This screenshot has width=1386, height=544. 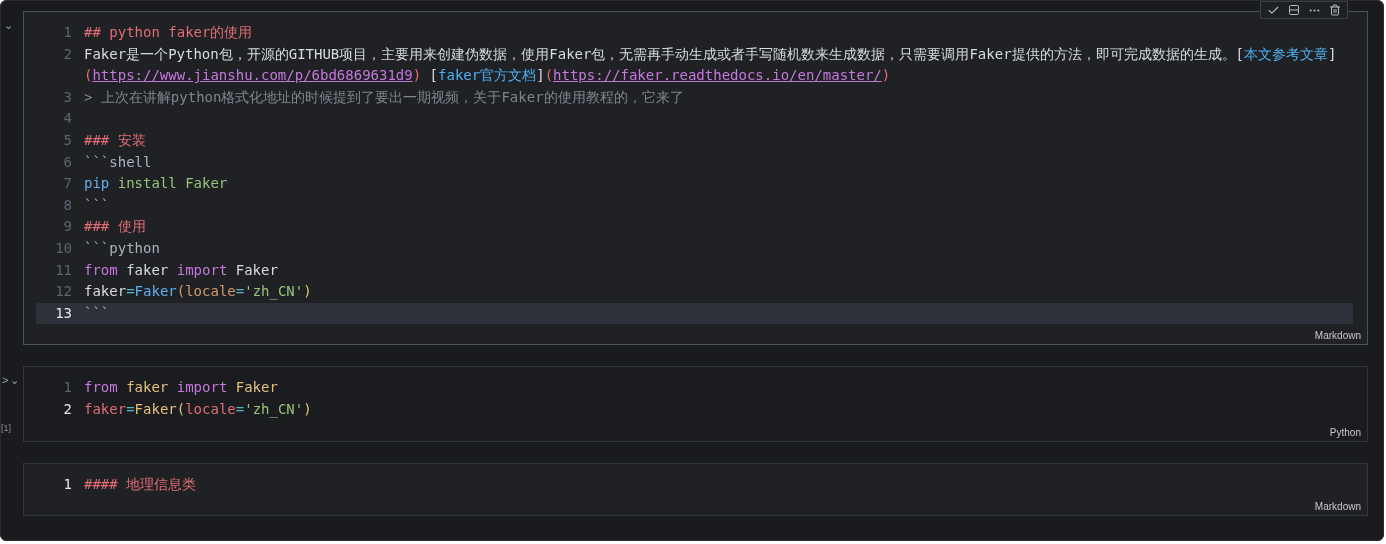 What do you see at coordinates (63, 313) in the screenshot?
I see `line-number: 13` at bounding box center [63, 313].